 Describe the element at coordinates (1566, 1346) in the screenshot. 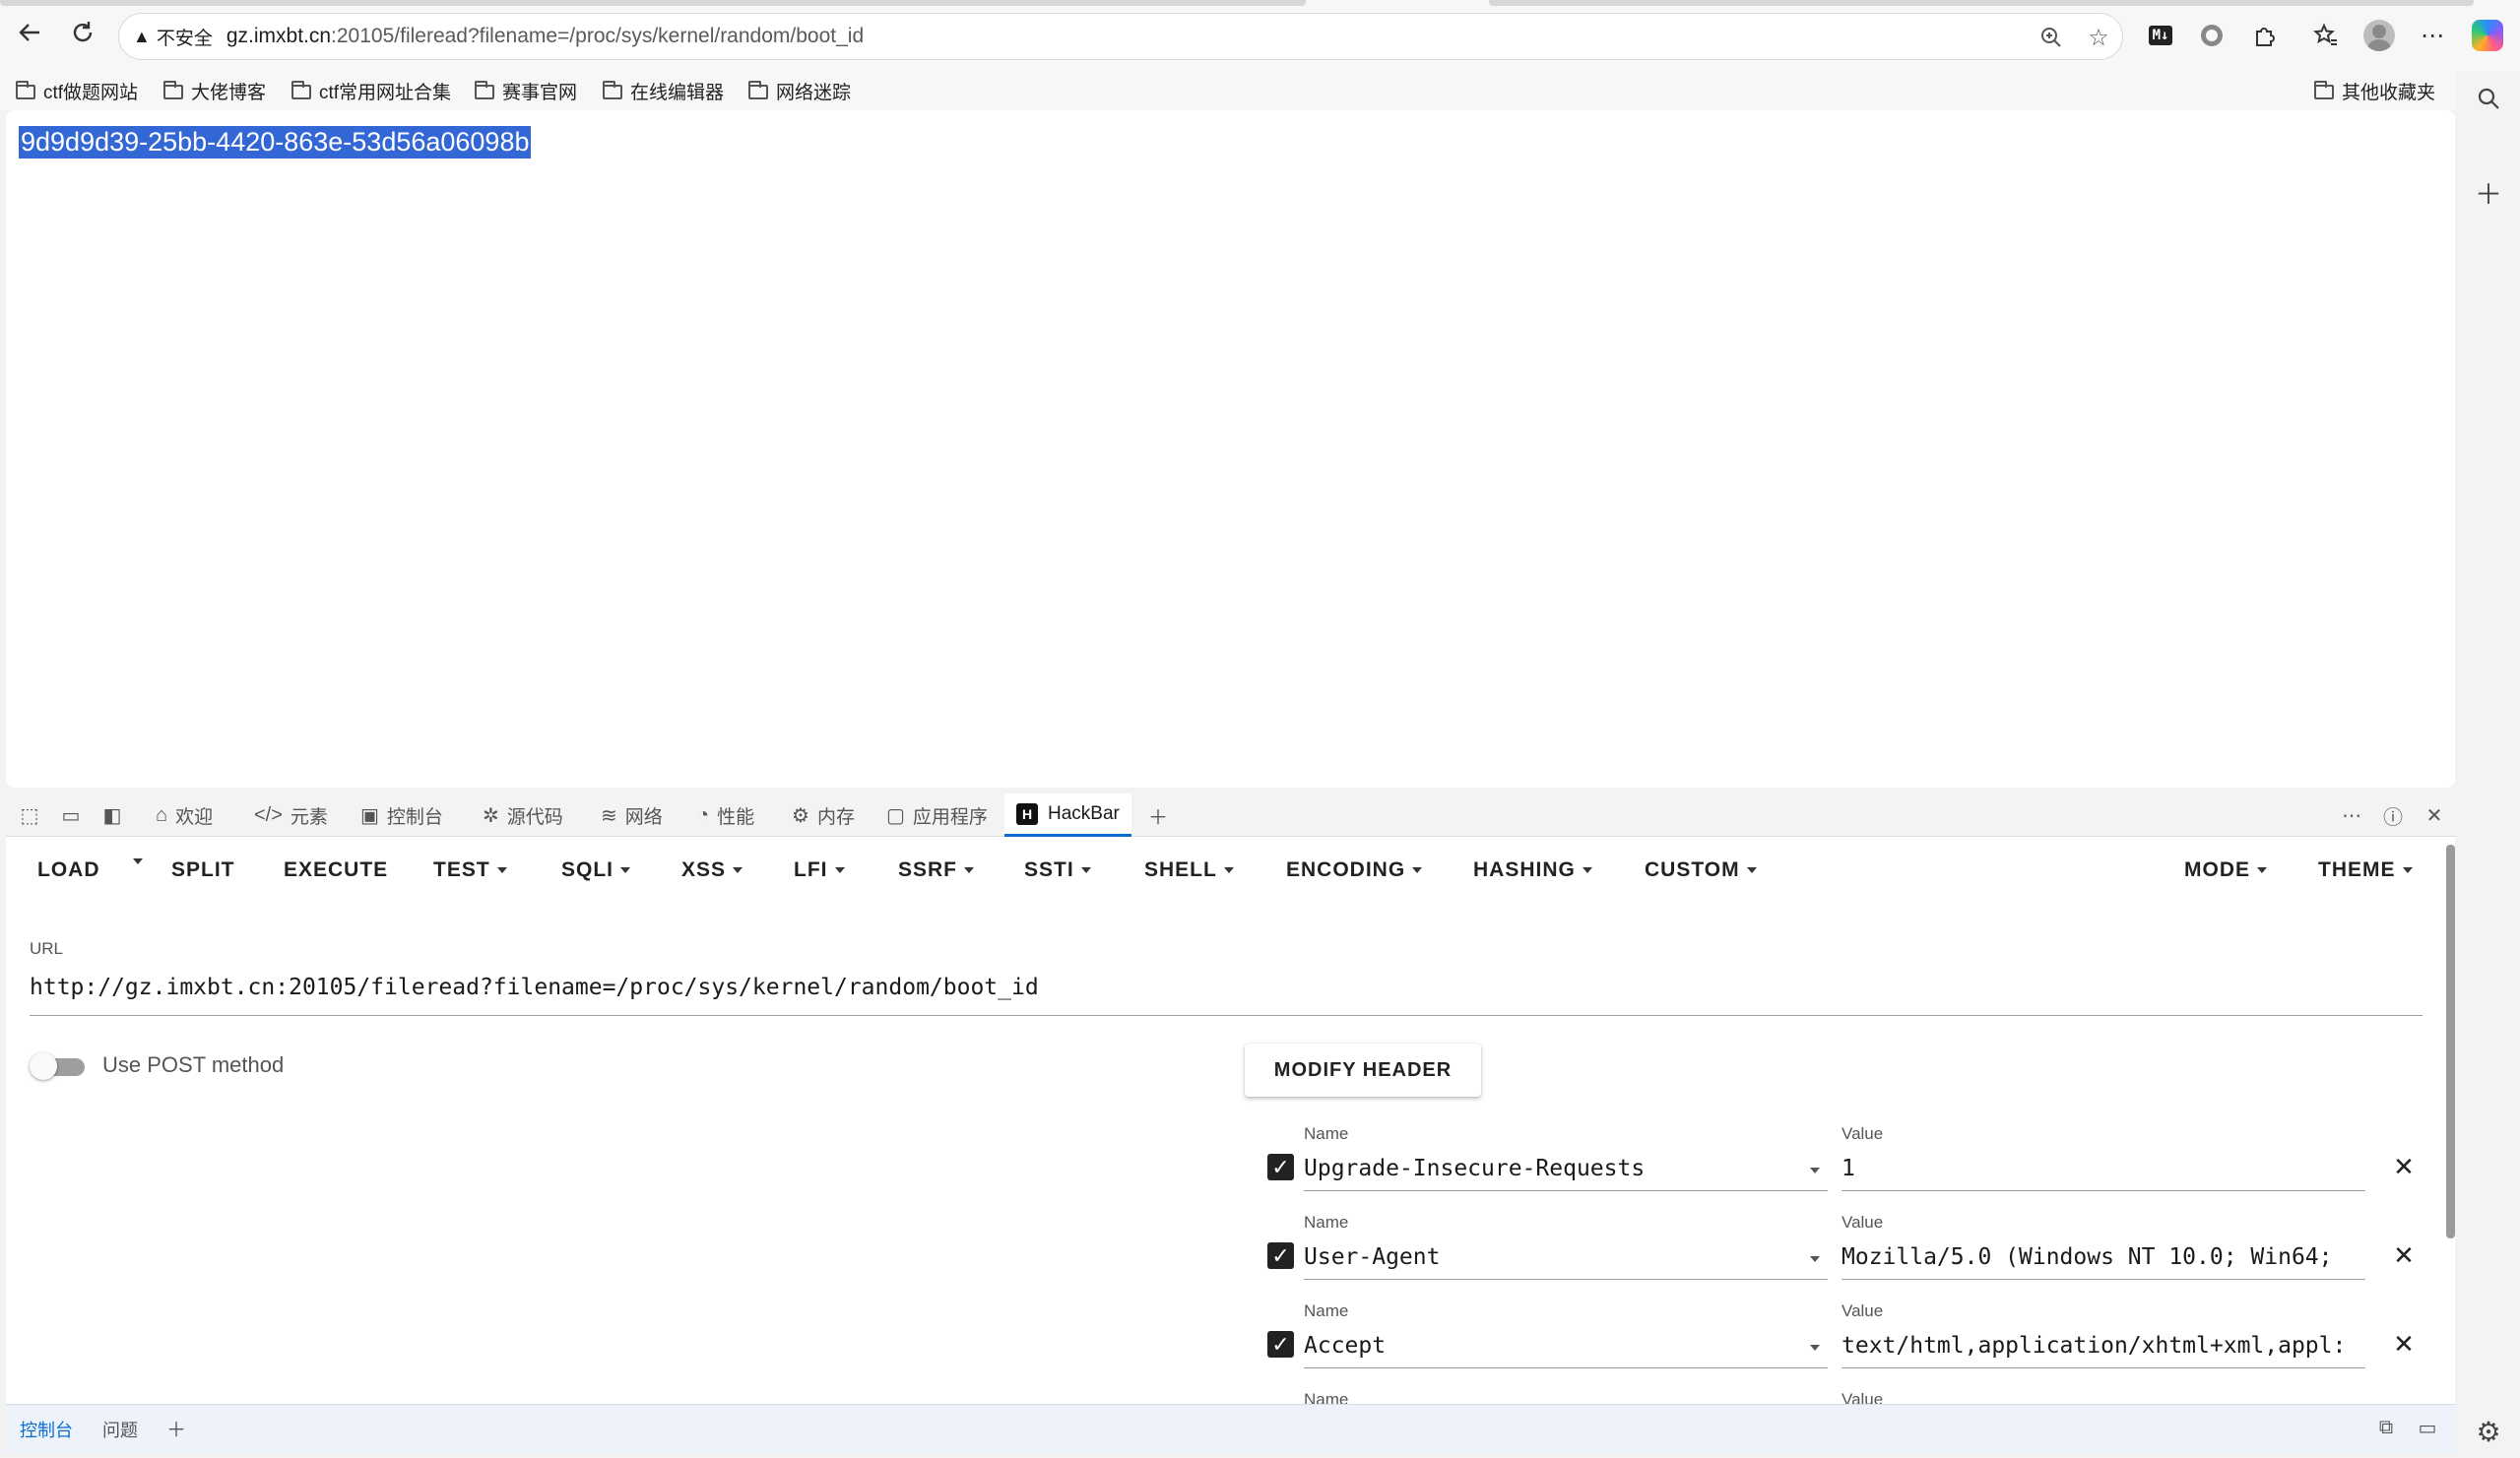

I see `header-name-select: Accept` at that location.